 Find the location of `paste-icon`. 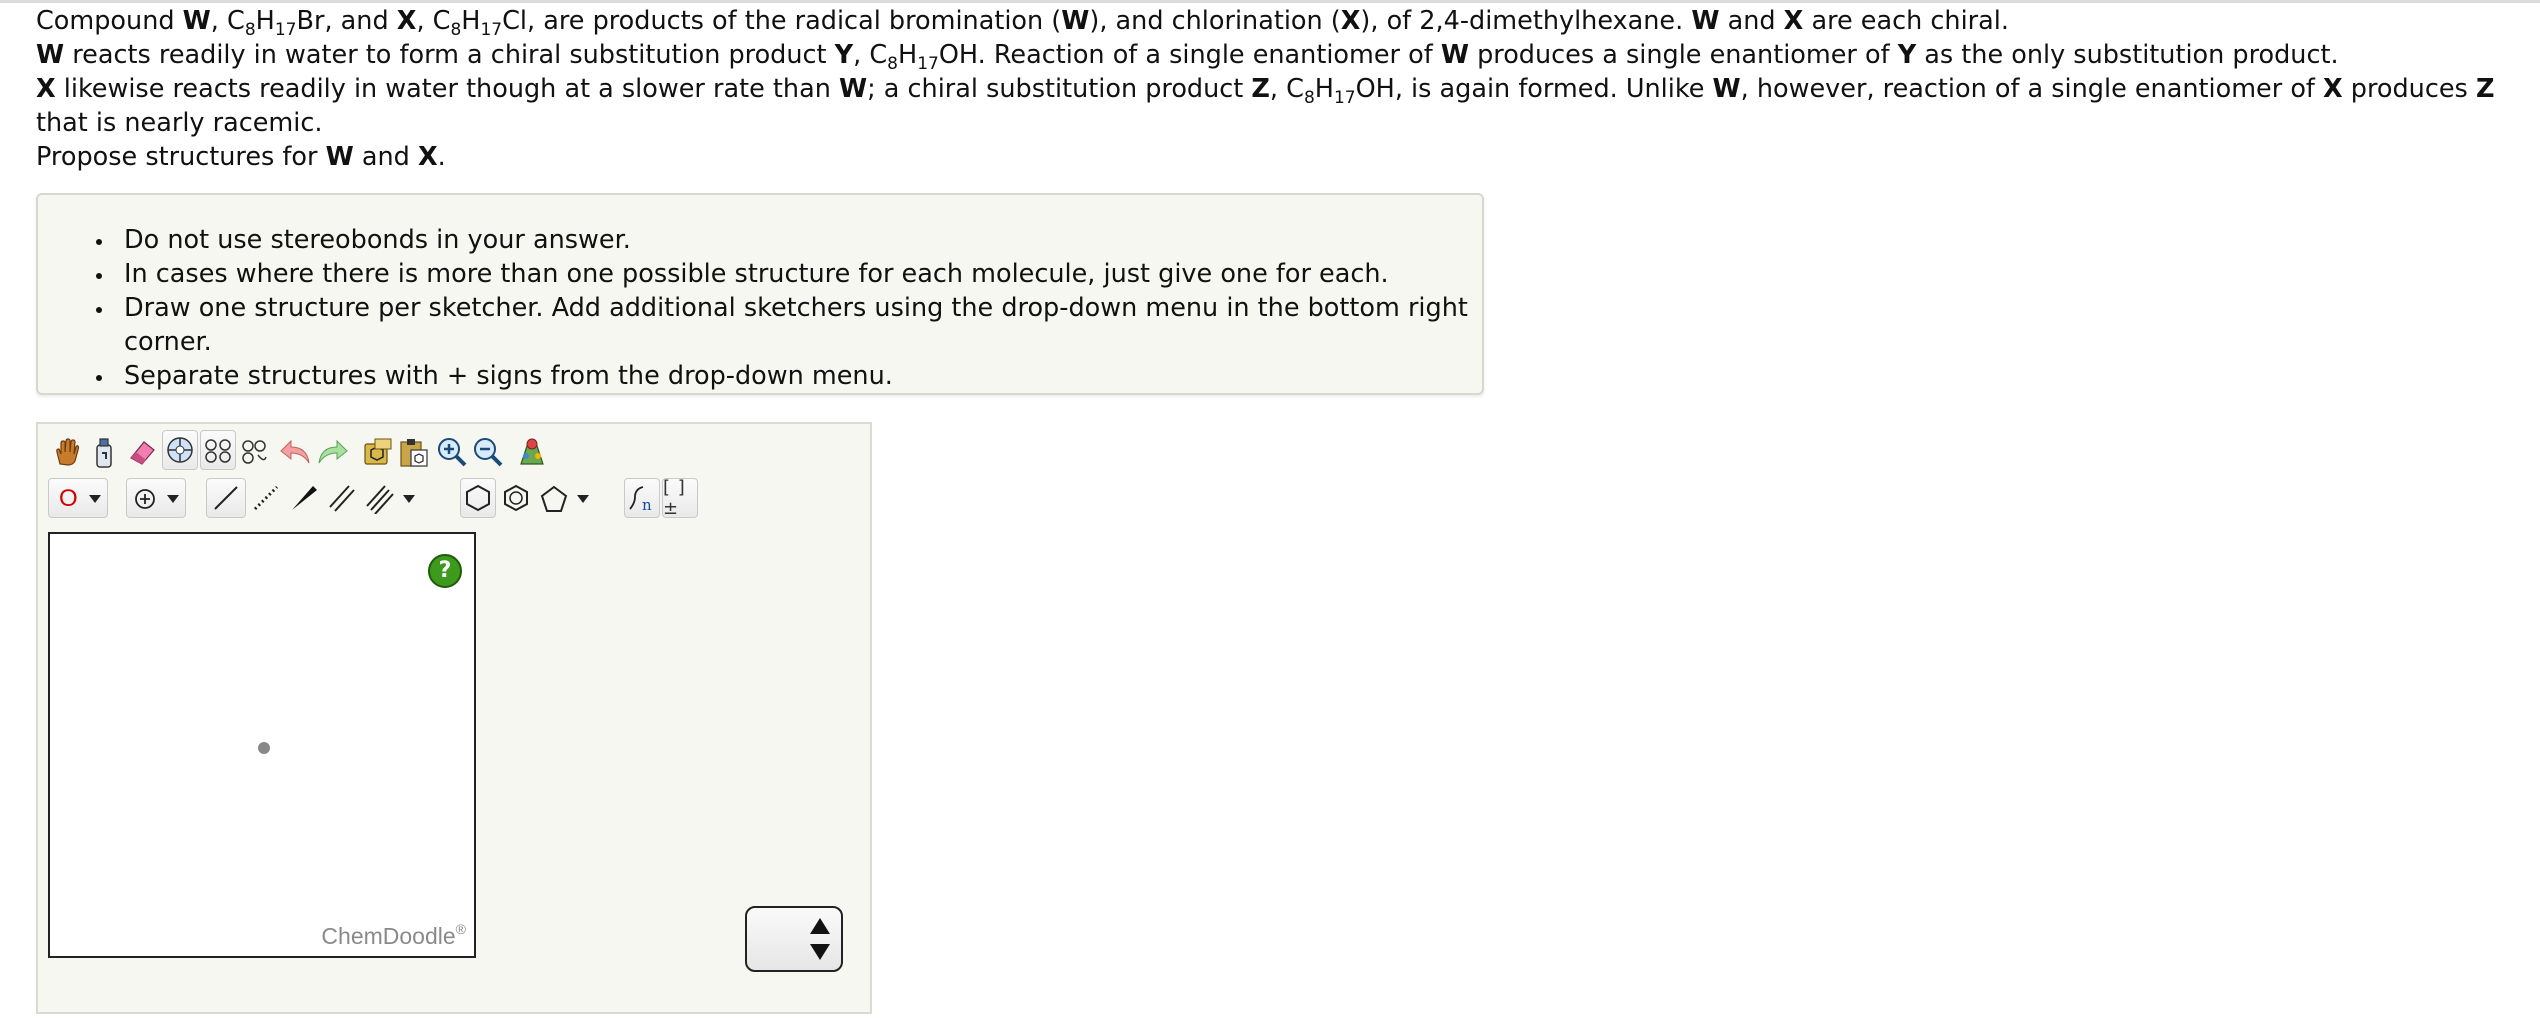

paste-icon is located at coordinates (414, 452).